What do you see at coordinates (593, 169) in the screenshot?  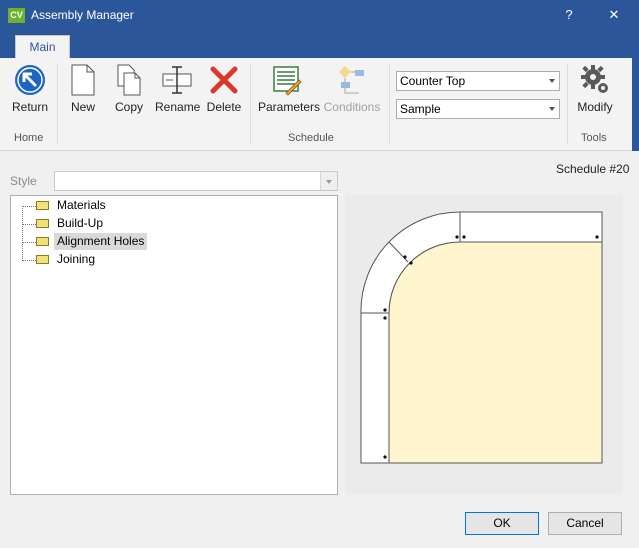 I see `schedule-number: Schedule #20` at bounding box center [593, 169].